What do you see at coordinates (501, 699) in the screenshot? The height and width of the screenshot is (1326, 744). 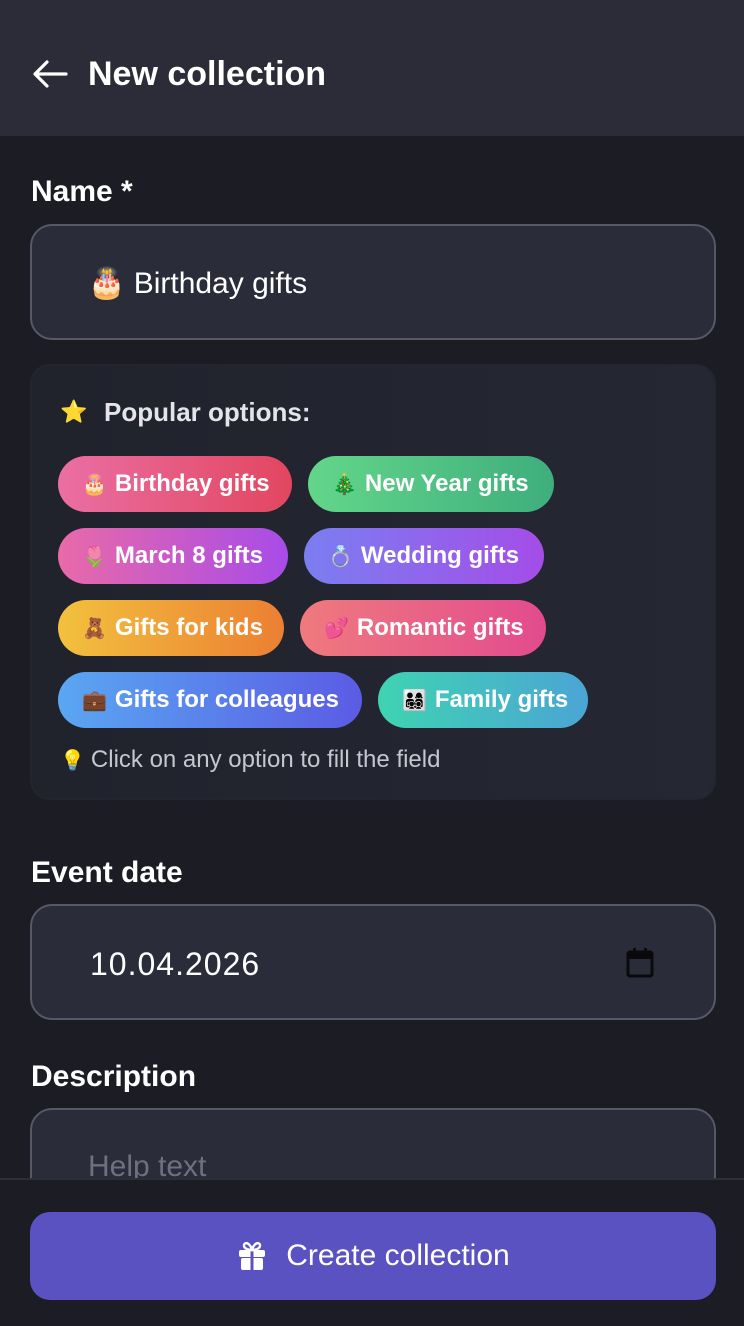 I see `chip-label: Family gifts` at bounding box center [501, 699].